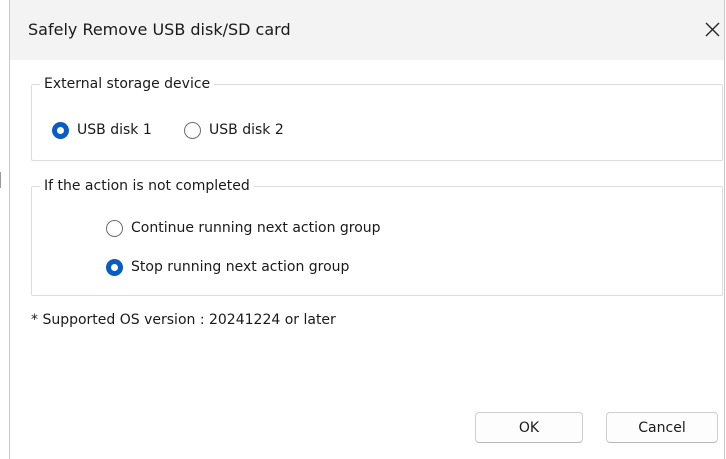 The image size is (726, 459). I want to click on close-button, so click(713, 29).